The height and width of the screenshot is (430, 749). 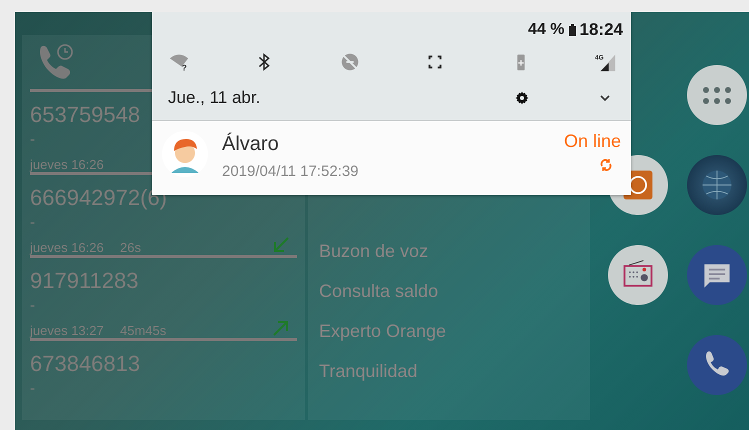 What do you see at coordinates (601, 30) in the screenshot?
I see `status-time: 18:24` at bounding box center [601, 30].